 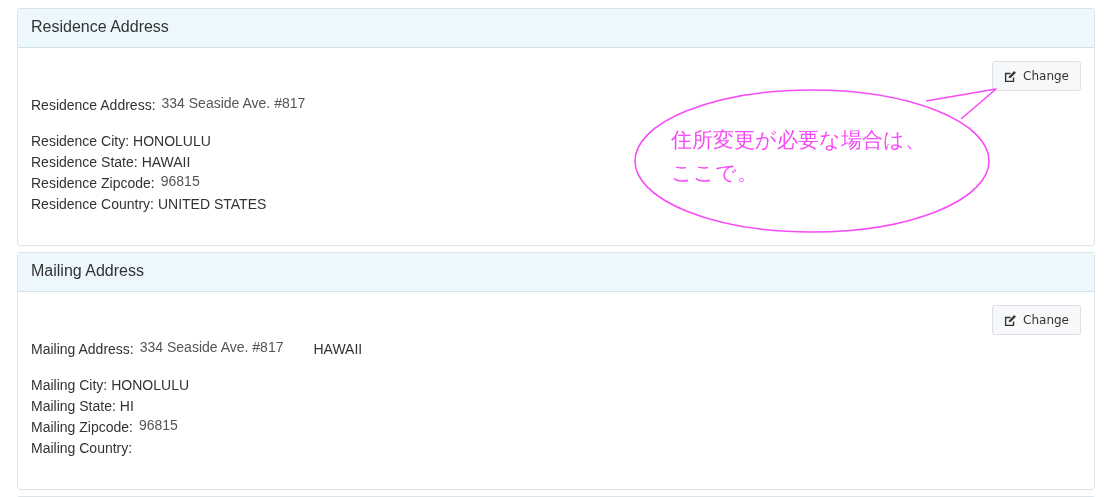 What do you see at coordinates (556, 272) in the screenshot?
I see `panel-title: Mailing Address` at bounding box center [556, 272].